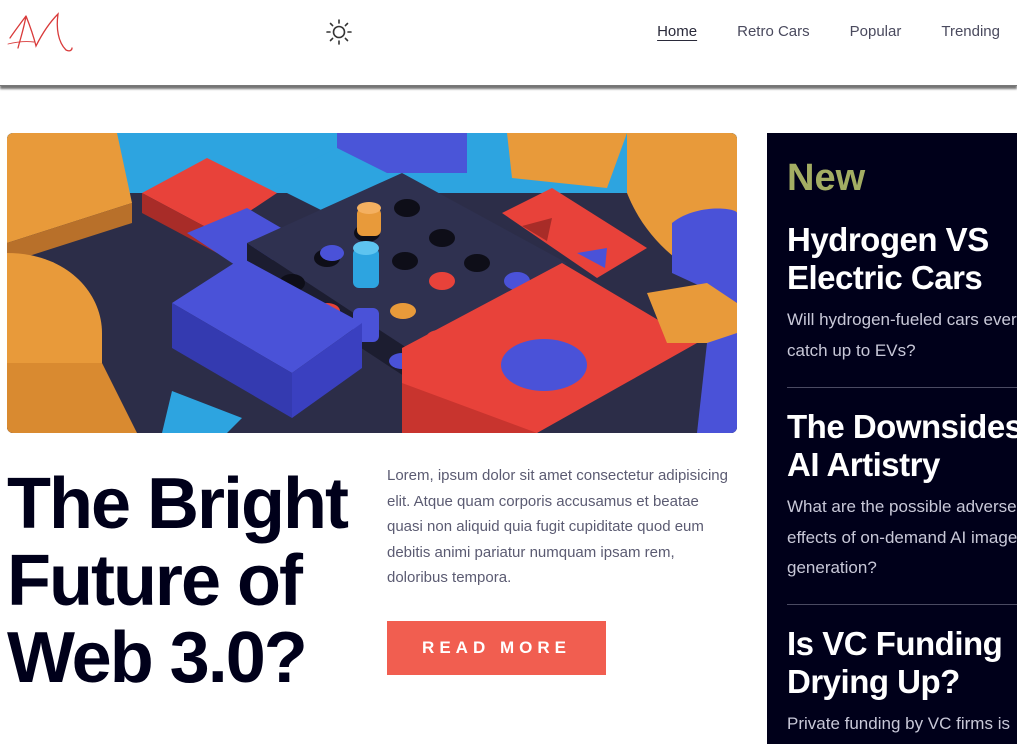  Describe the element at coordinates (773, 32) in the screenshot. I see `nav-retro-cars: Retro Cars` at that location.